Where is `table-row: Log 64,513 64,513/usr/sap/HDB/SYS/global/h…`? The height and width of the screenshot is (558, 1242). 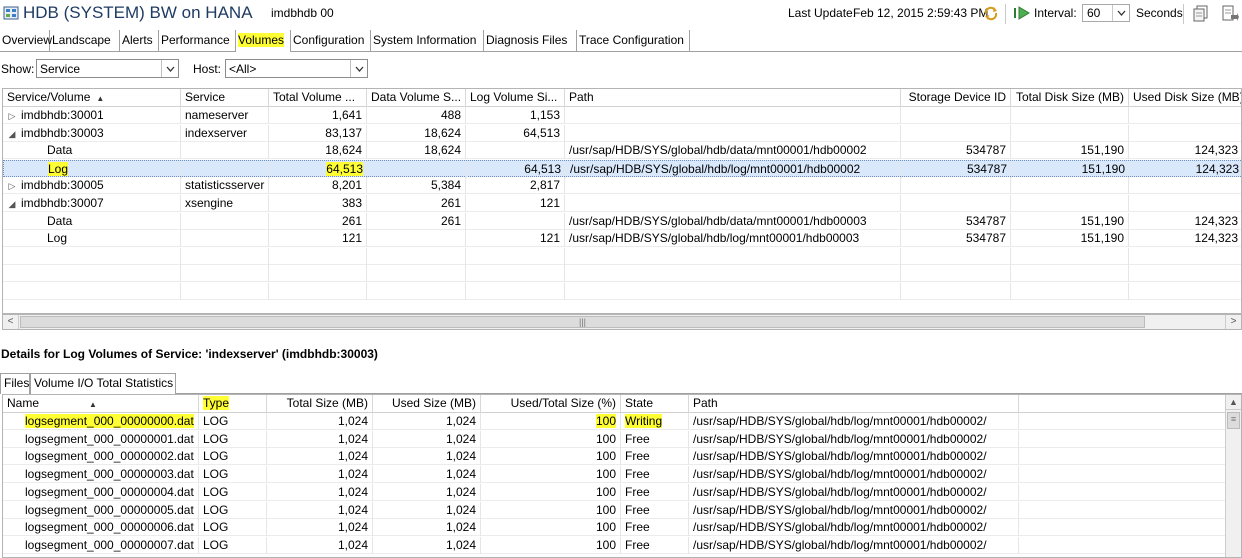 table-row: Log 64,513 64,513/usr/sap/HDB/SYS/global/h… is located at coordinates (622, 168).